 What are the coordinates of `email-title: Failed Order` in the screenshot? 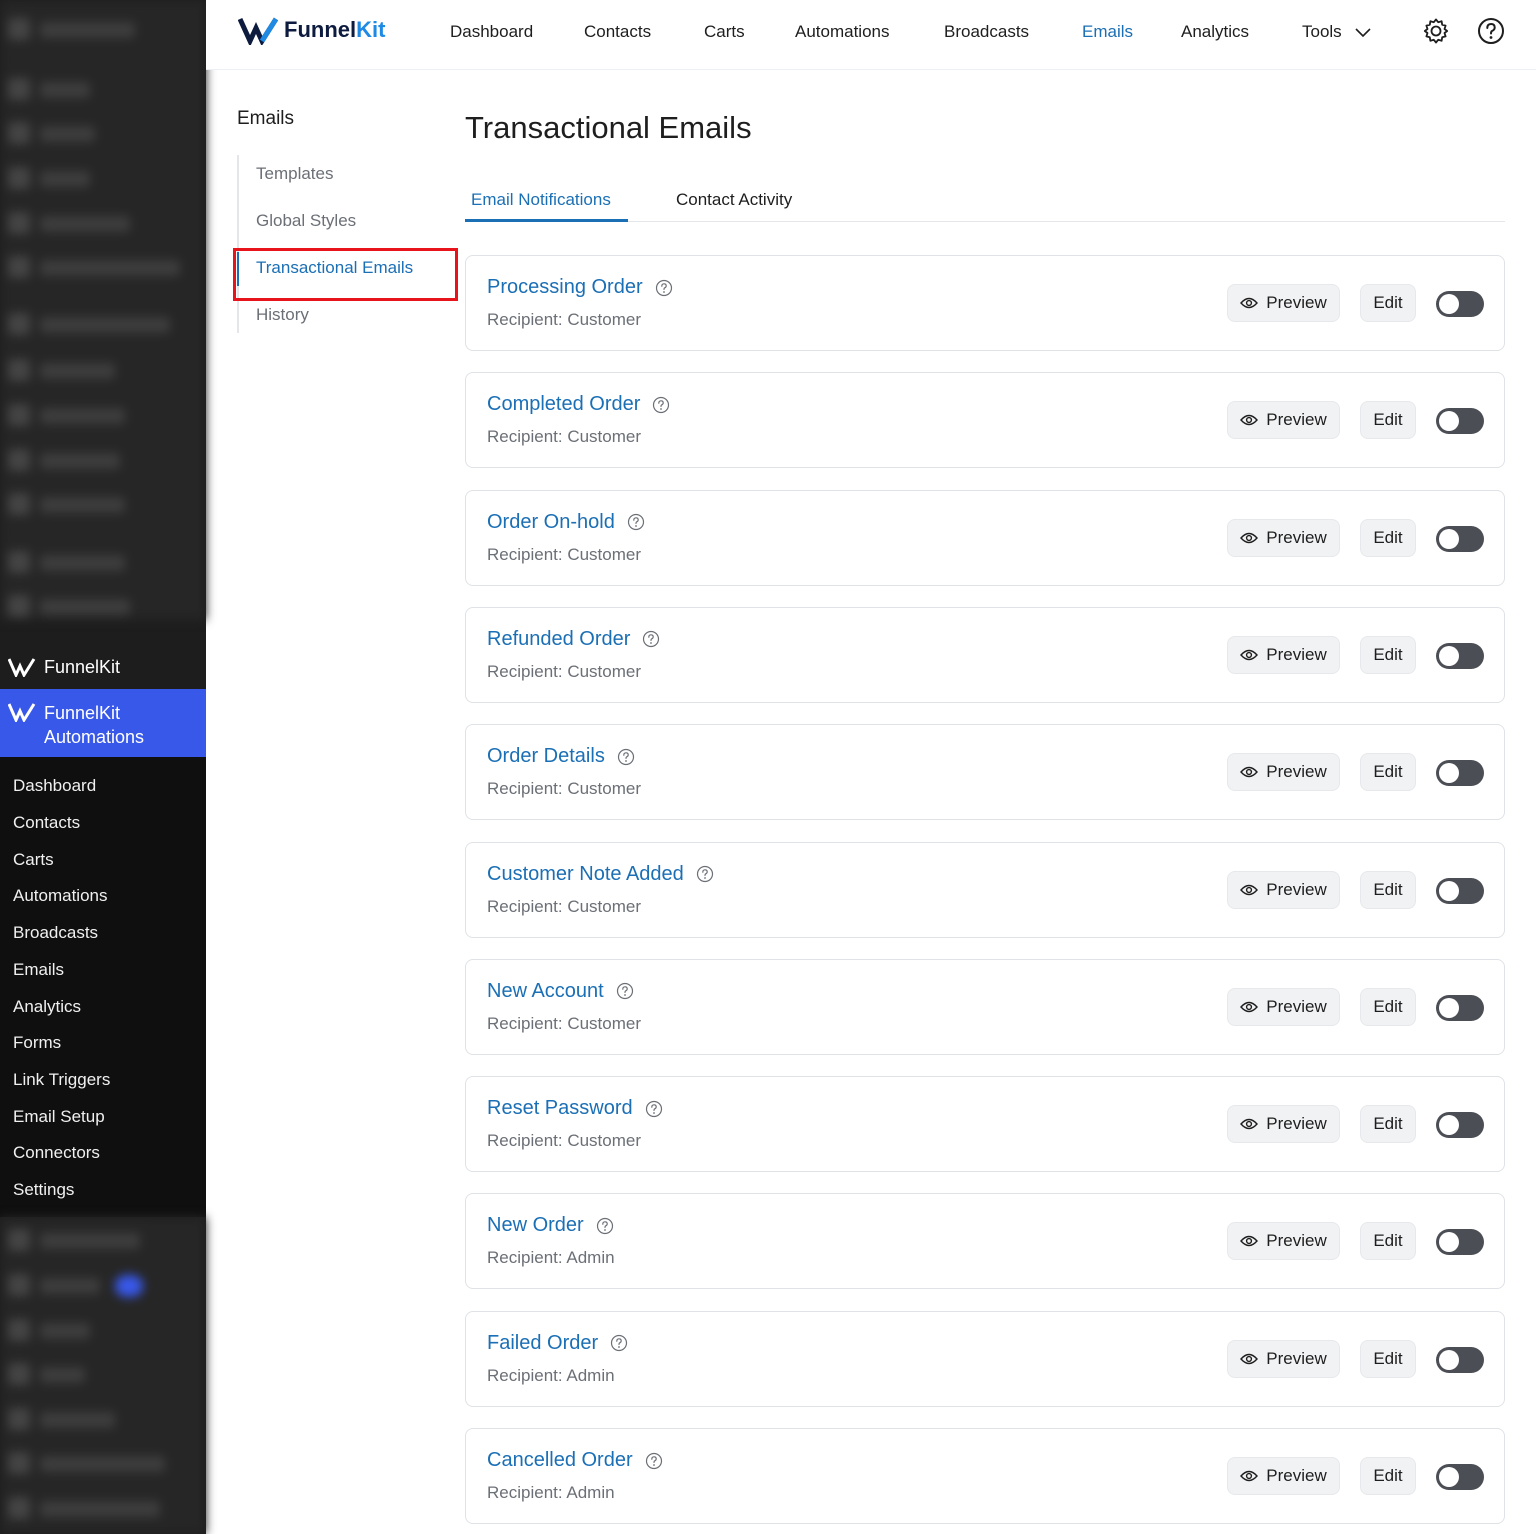 It's located at (557, 1343).